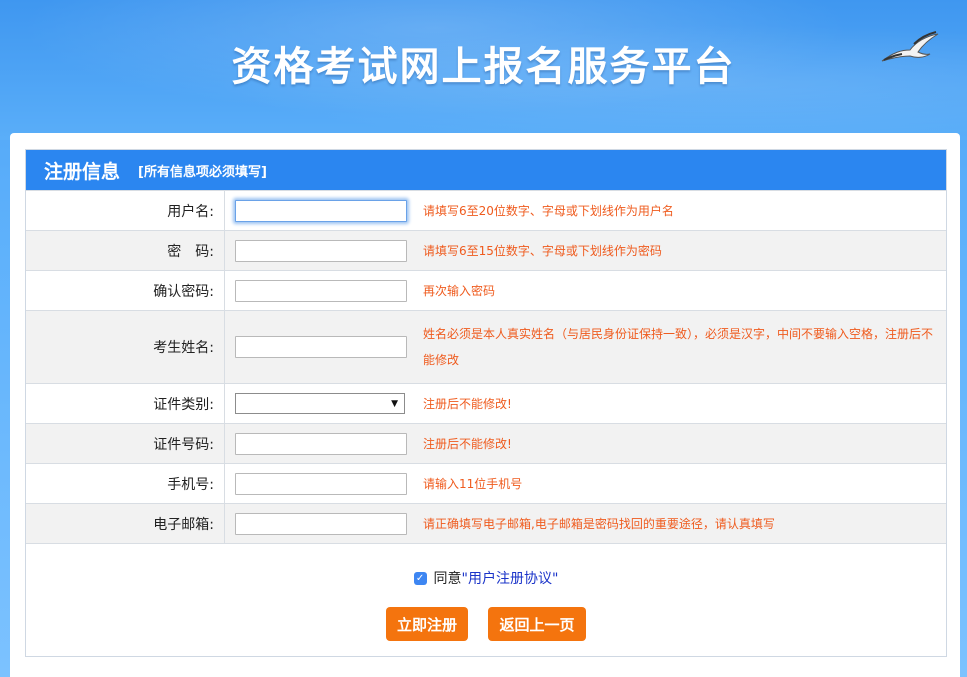 The height and width of the screenshot is (677, 967). What do you see at coordinates (548, 210) in the screenshot?
I see `username-hint: 请填写6至20位数字、字母或下划线作为用户名` at bounding box center [548, 210].